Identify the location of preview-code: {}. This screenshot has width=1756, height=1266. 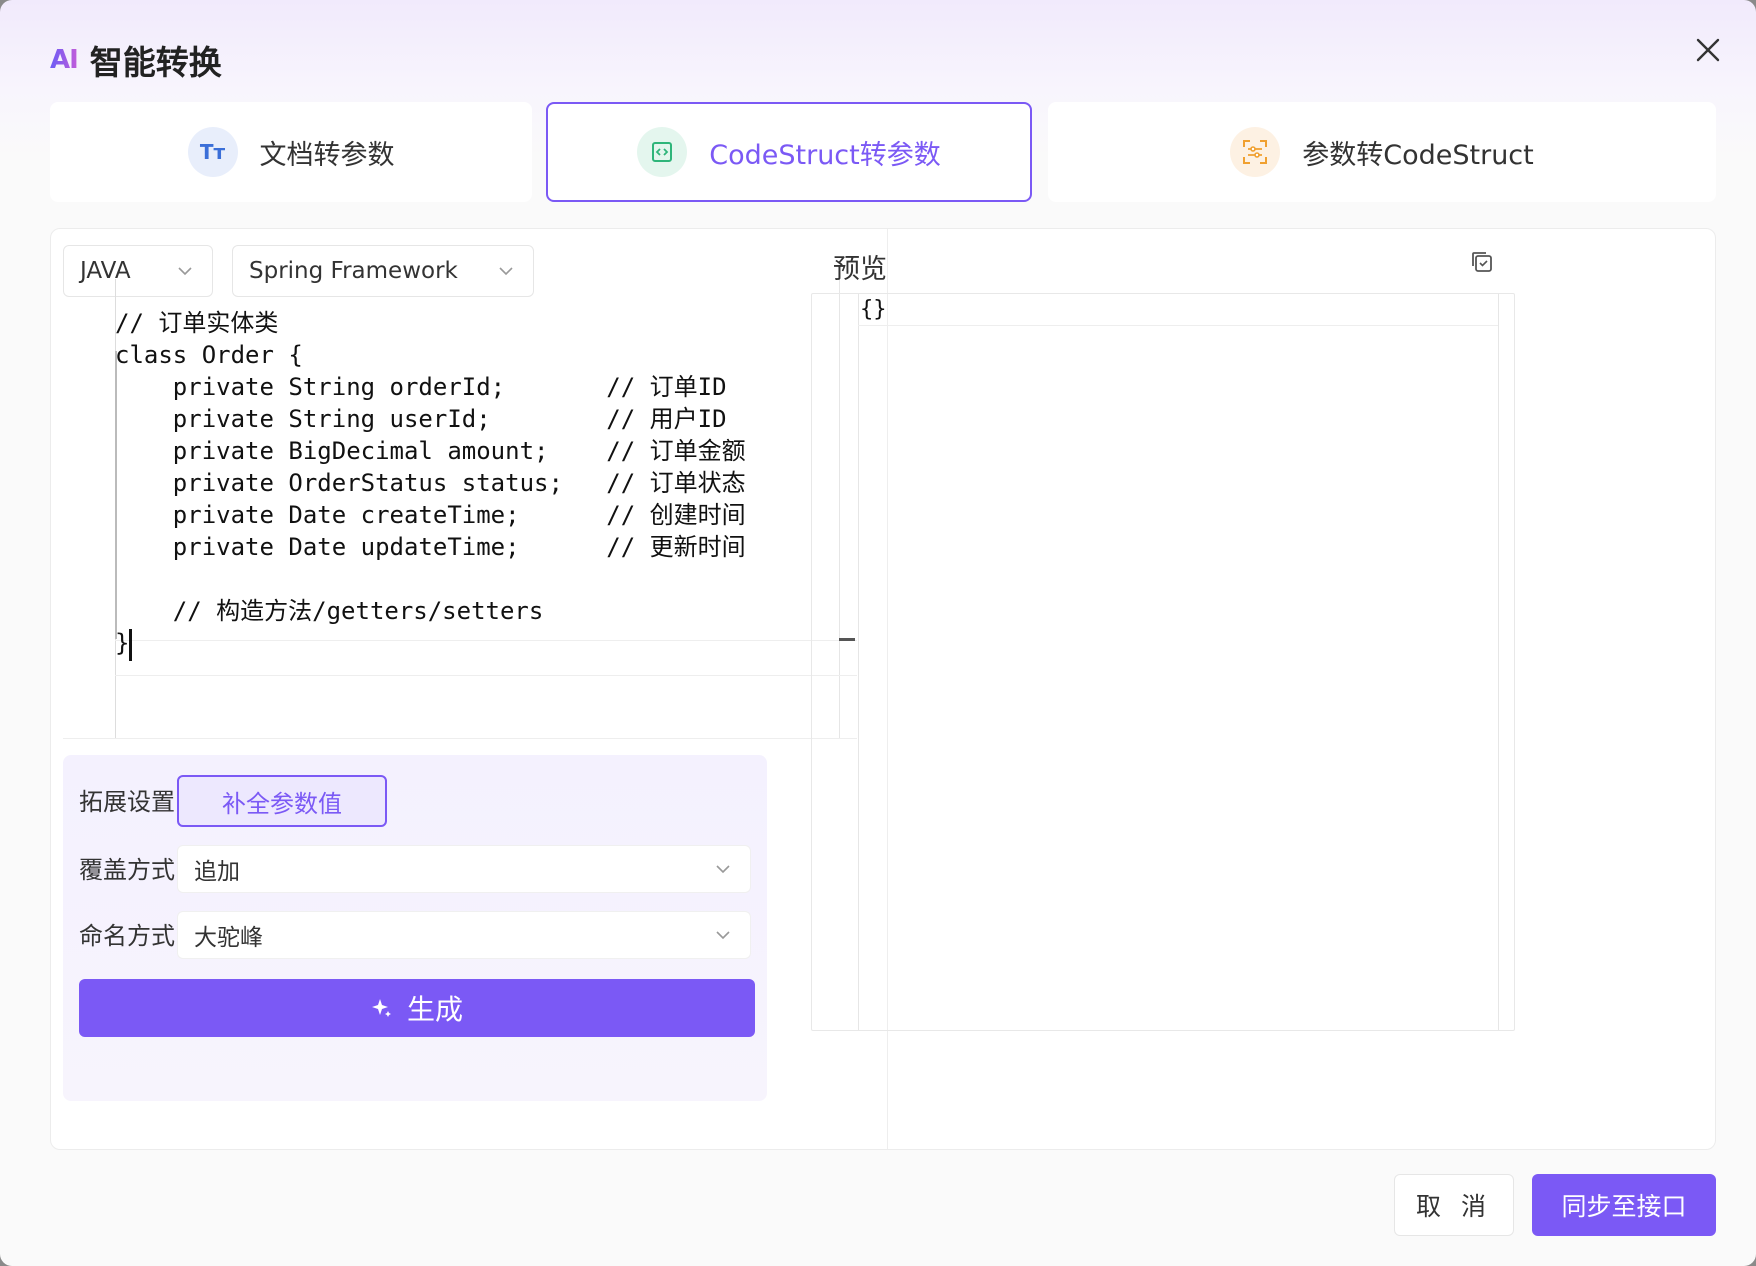
(873, 309).